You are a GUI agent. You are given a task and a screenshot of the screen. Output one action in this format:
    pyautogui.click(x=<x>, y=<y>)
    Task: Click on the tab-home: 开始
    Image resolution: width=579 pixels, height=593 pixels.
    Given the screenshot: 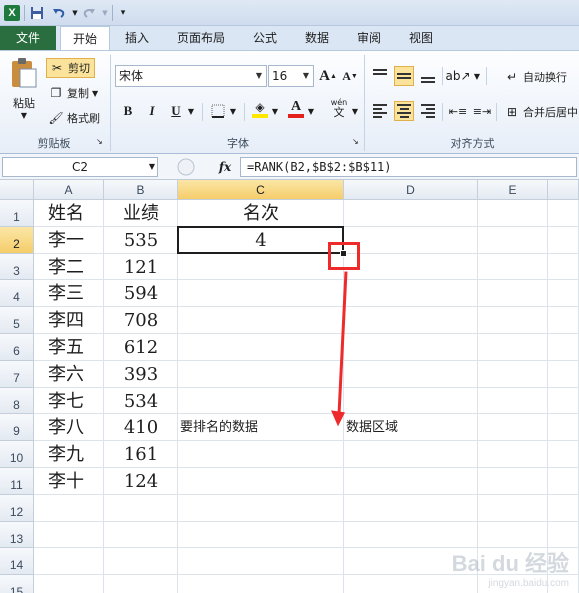 What is the action you would take?
    pyautogui.click(x=85, y=38)
    